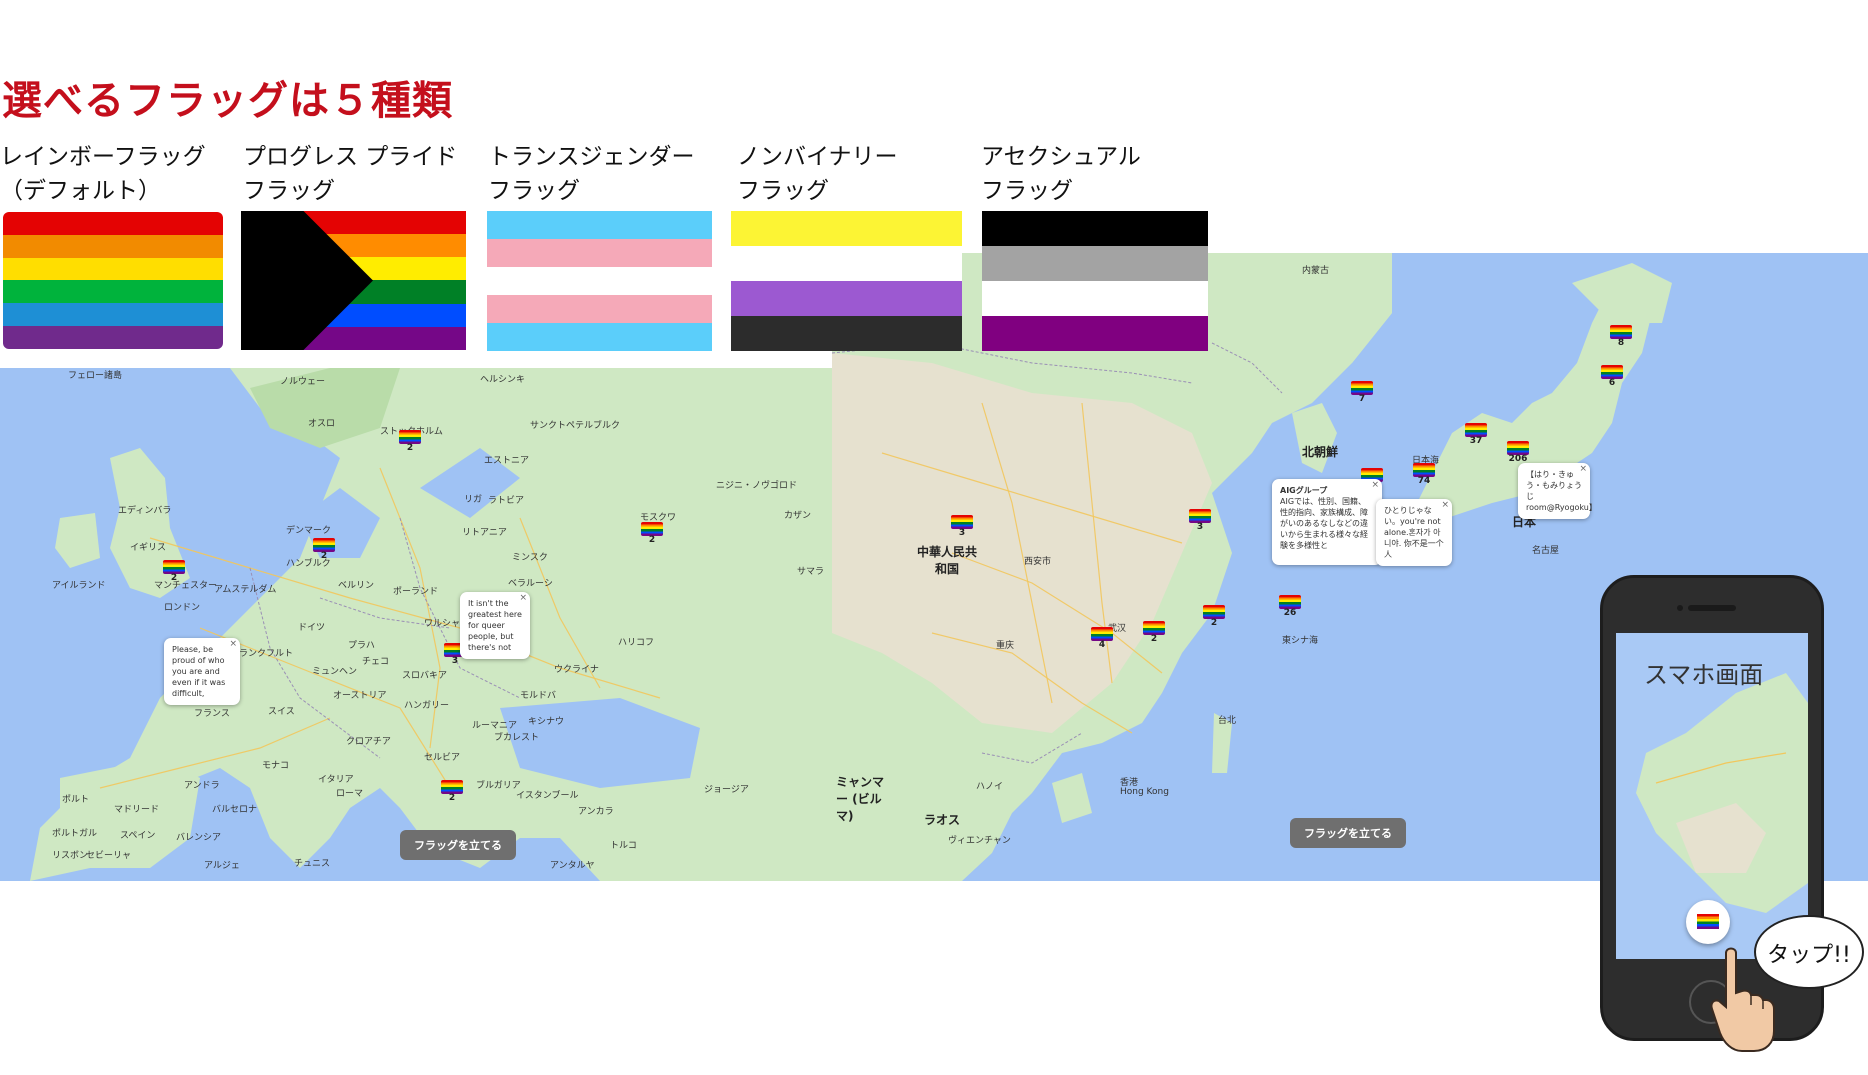  What do you see at coordinates (1612, 376) in the screenshot?
I see `map-flag-pin: 6` at bounding box center [1612, 376].